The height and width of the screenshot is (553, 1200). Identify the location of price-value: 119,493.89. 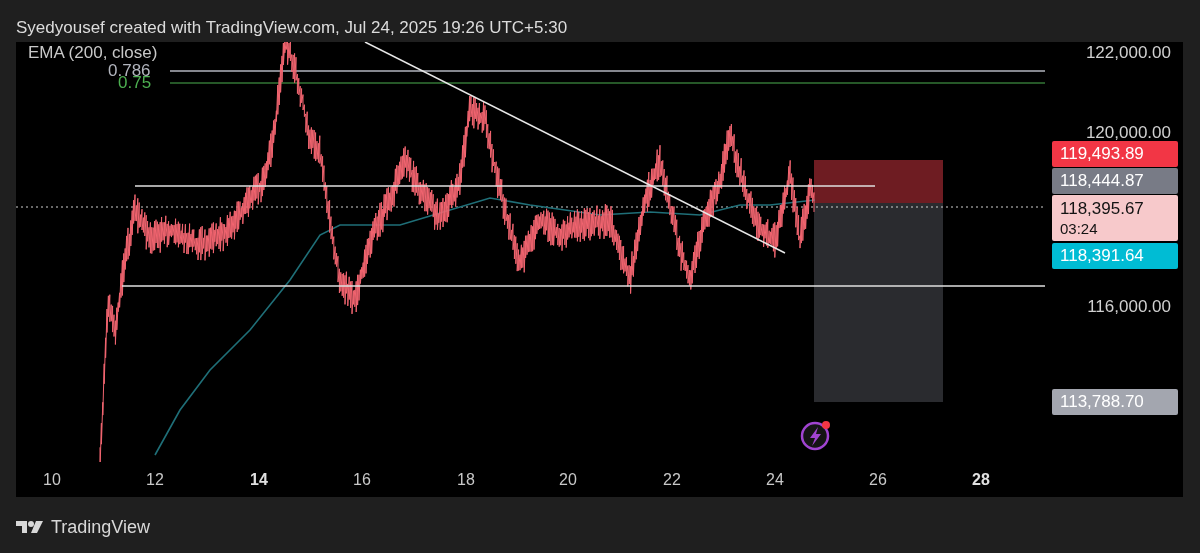
(1102, 154).